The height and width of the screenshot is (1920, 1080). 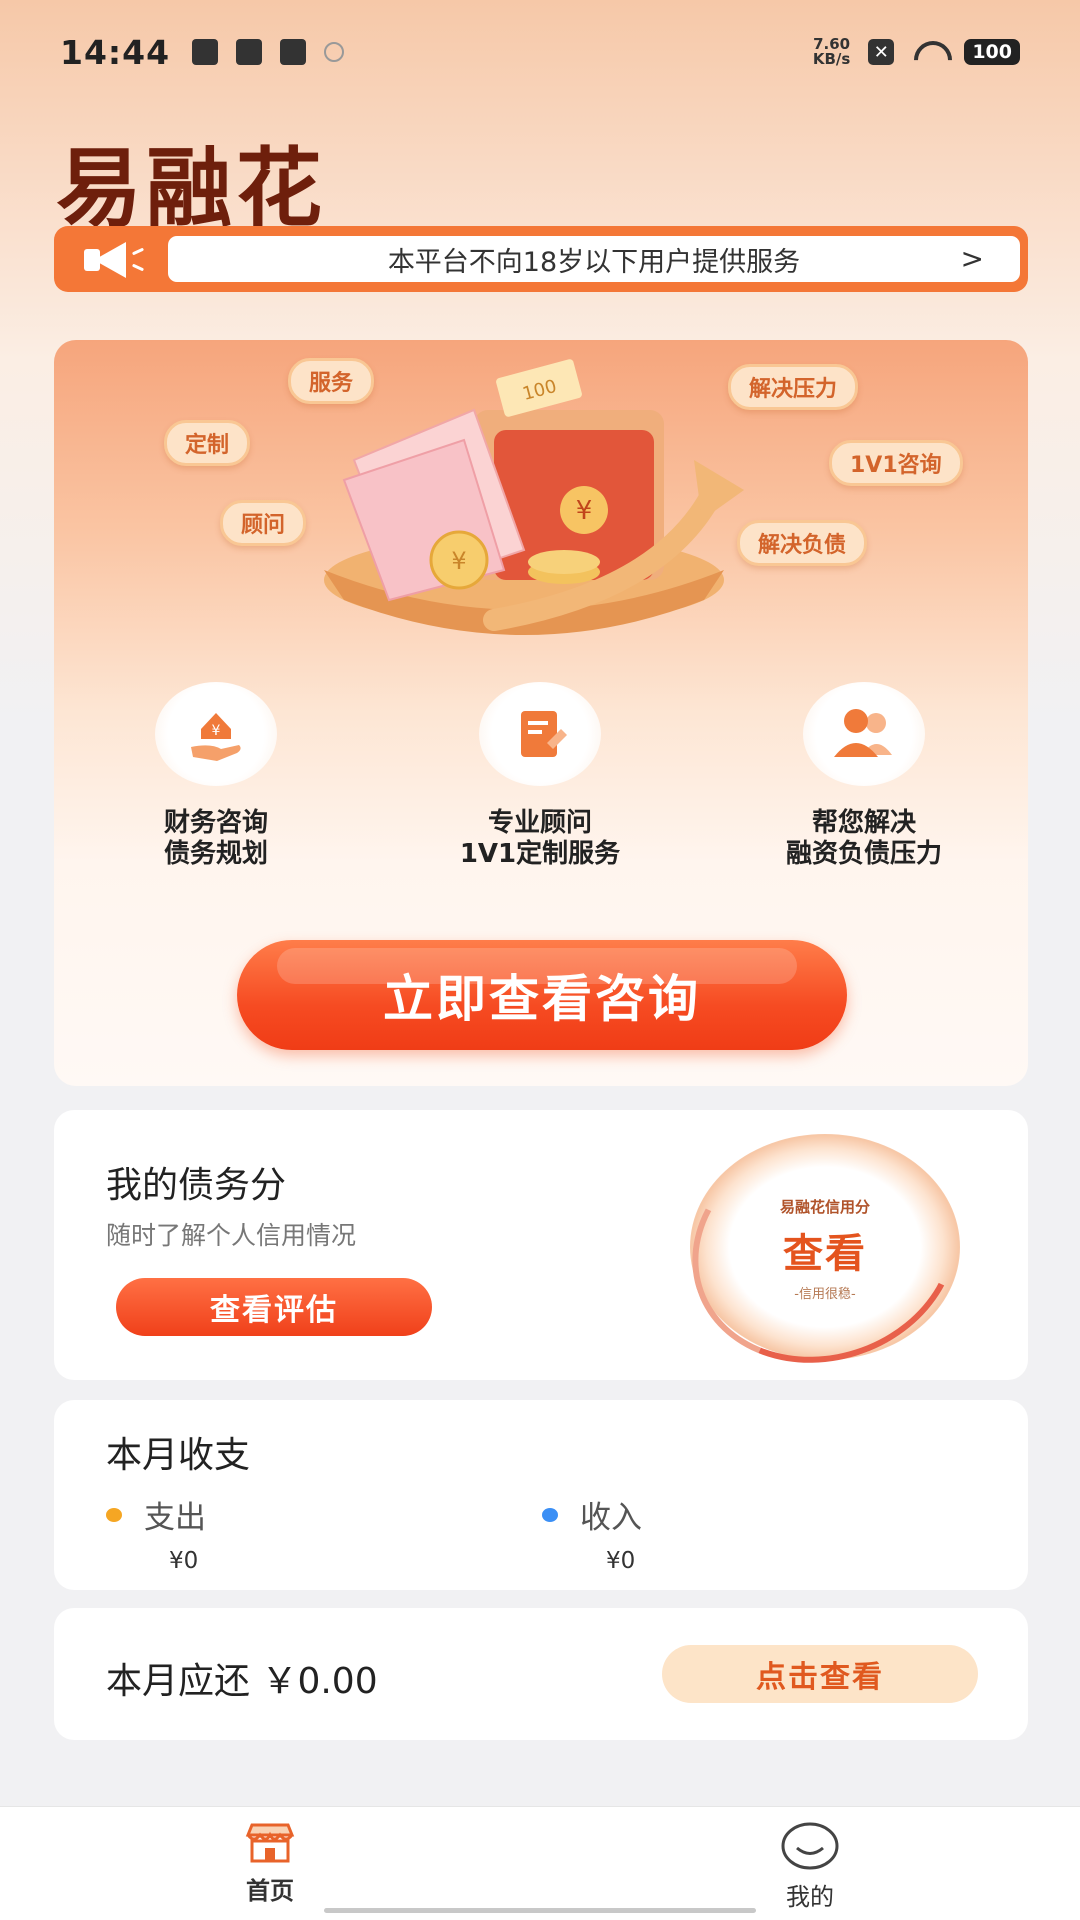 I want to click on people-icon, so click(x=864, y=734).